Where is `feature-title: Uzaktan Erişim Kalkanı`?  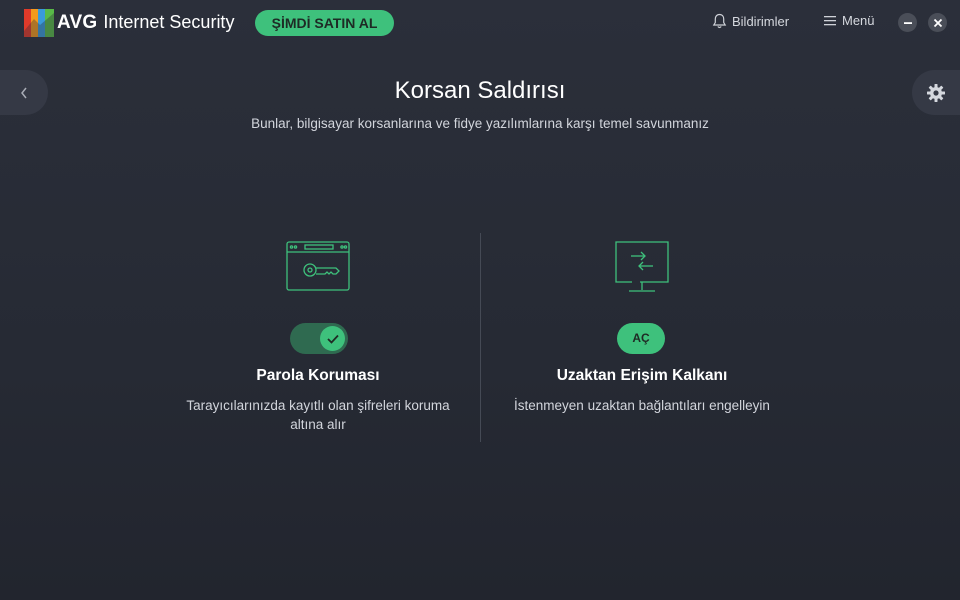 feature-title: Uzaktan Erişim Kalkanı is located at coordinates (642, 375).